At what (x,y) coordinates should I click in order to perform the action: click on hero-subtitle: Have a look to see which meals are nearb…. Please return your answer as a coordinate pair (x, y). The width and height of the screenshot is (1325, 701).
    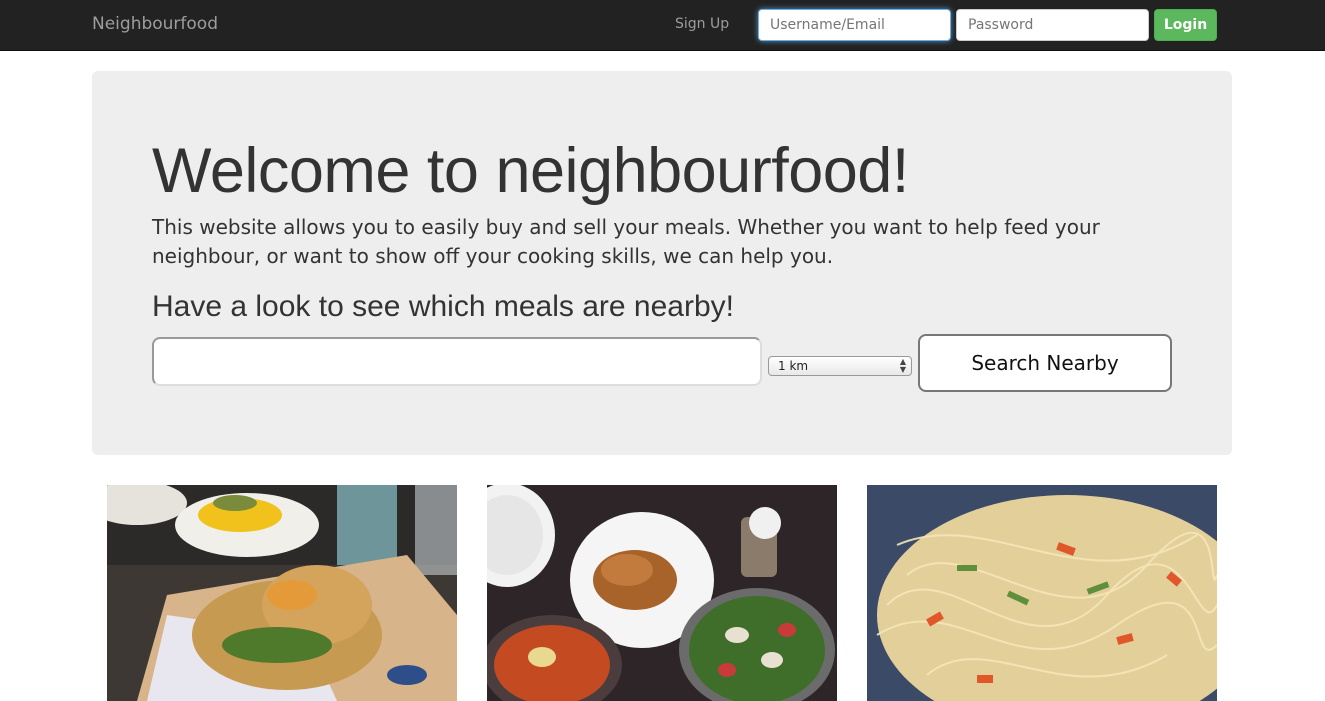
    Looking at the image, I should click on (443, 306).